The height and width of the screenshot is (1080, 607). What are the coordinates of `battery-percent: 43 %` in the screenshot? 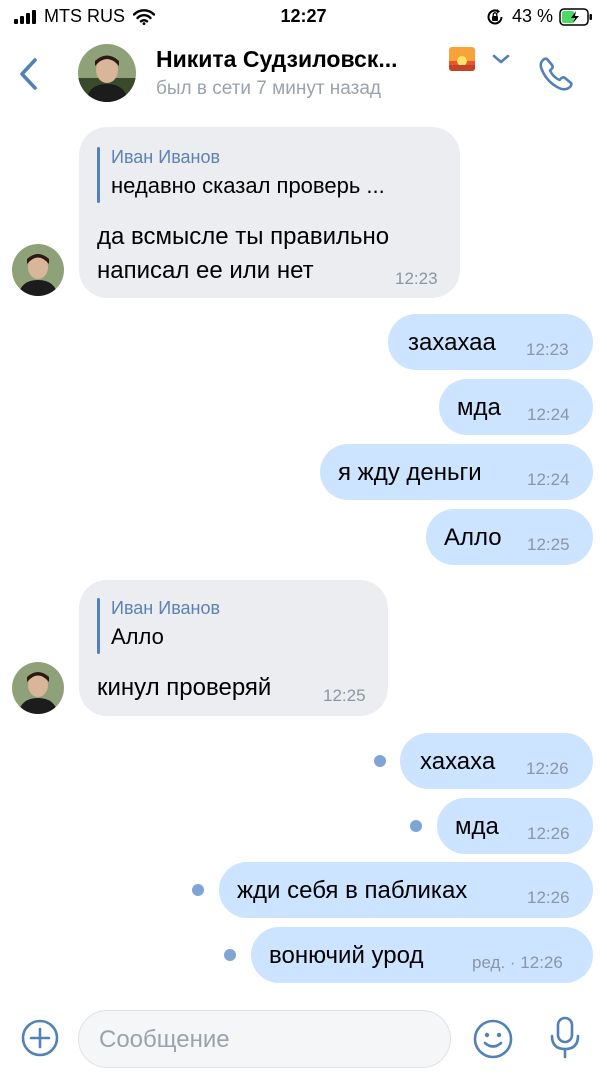 It's located at (532, 16).